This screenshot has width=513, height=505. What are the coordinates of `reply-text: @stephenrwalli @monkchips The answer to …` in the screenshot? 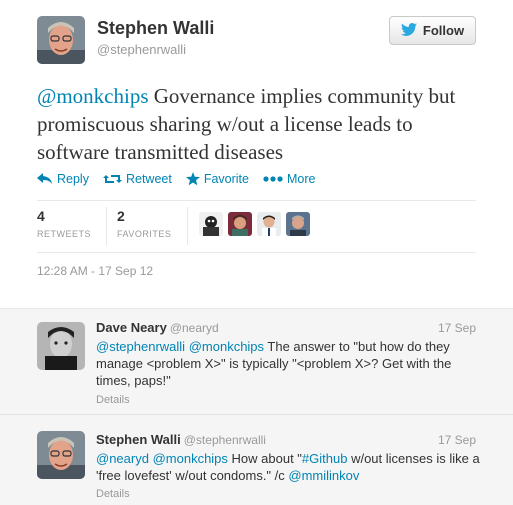 It's located at (288, 363).